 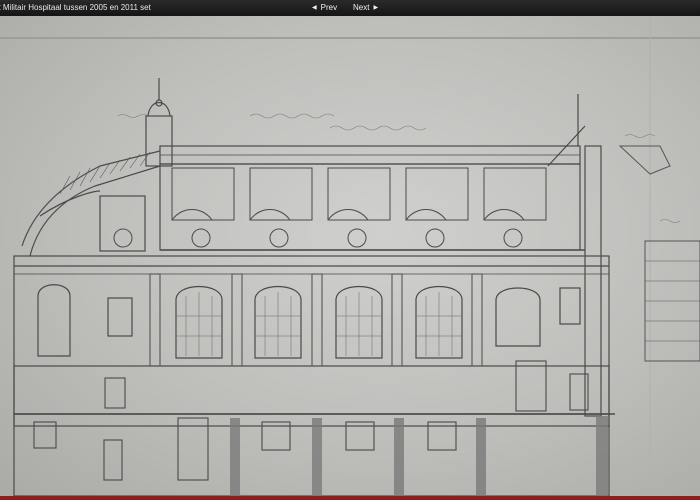 I want to click on bottom-accent-bar, so click(x=350, y=498).